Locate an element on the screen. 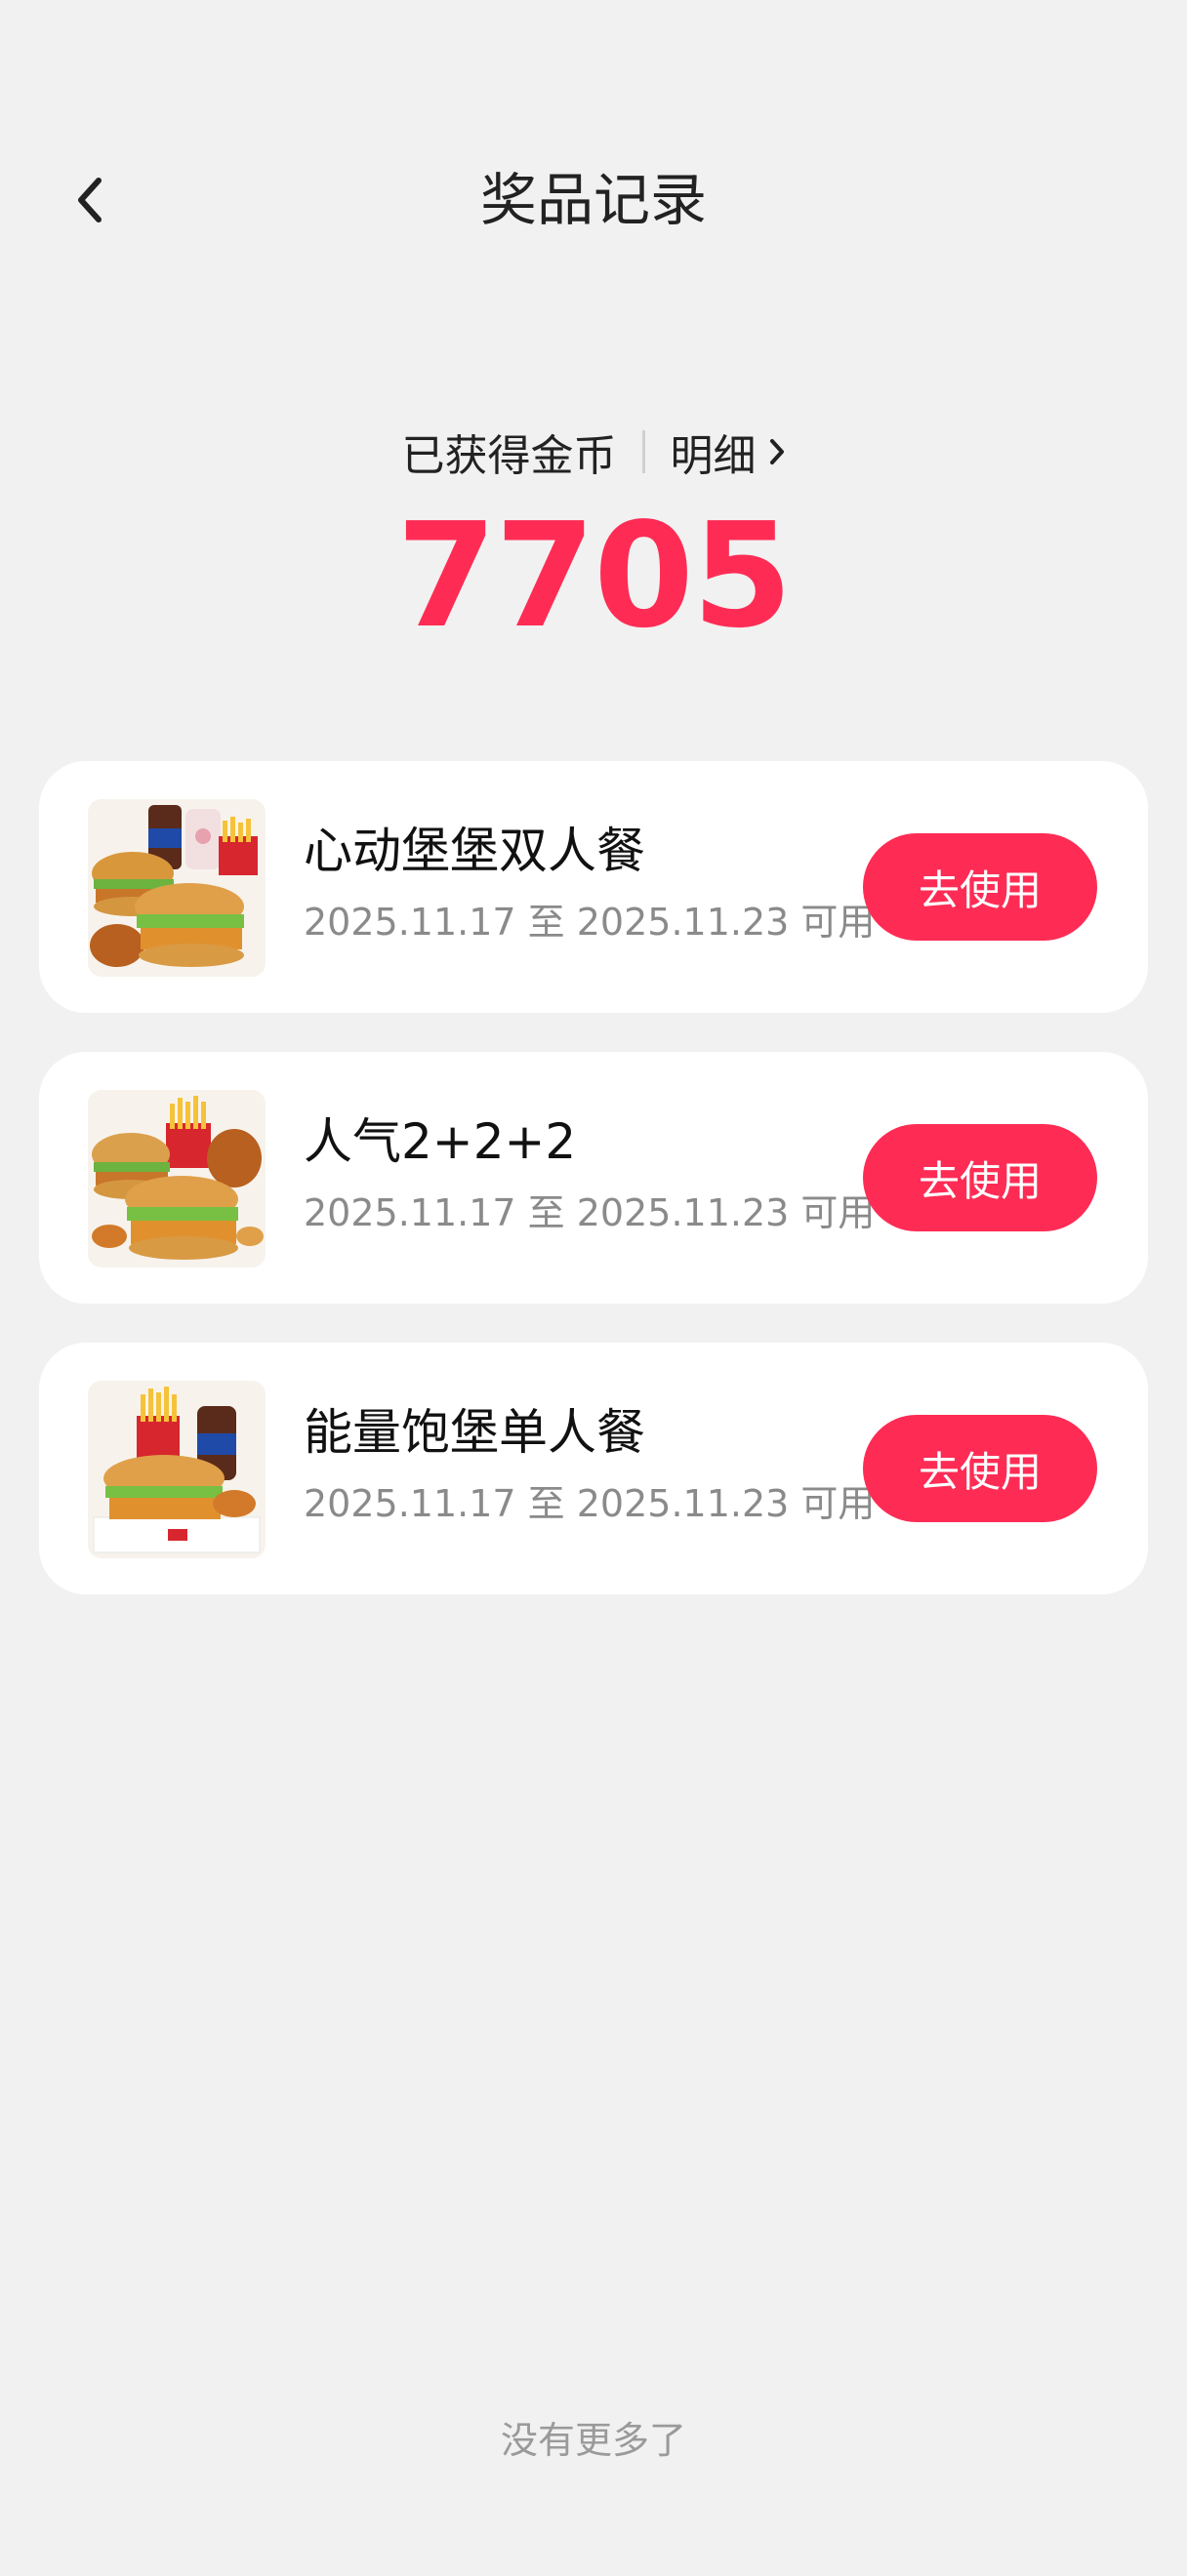  prize-card: 人气2+2+2 2025.11.17 至 2025.11.23 可用 去使用 is located at coordinates (593, 1178).